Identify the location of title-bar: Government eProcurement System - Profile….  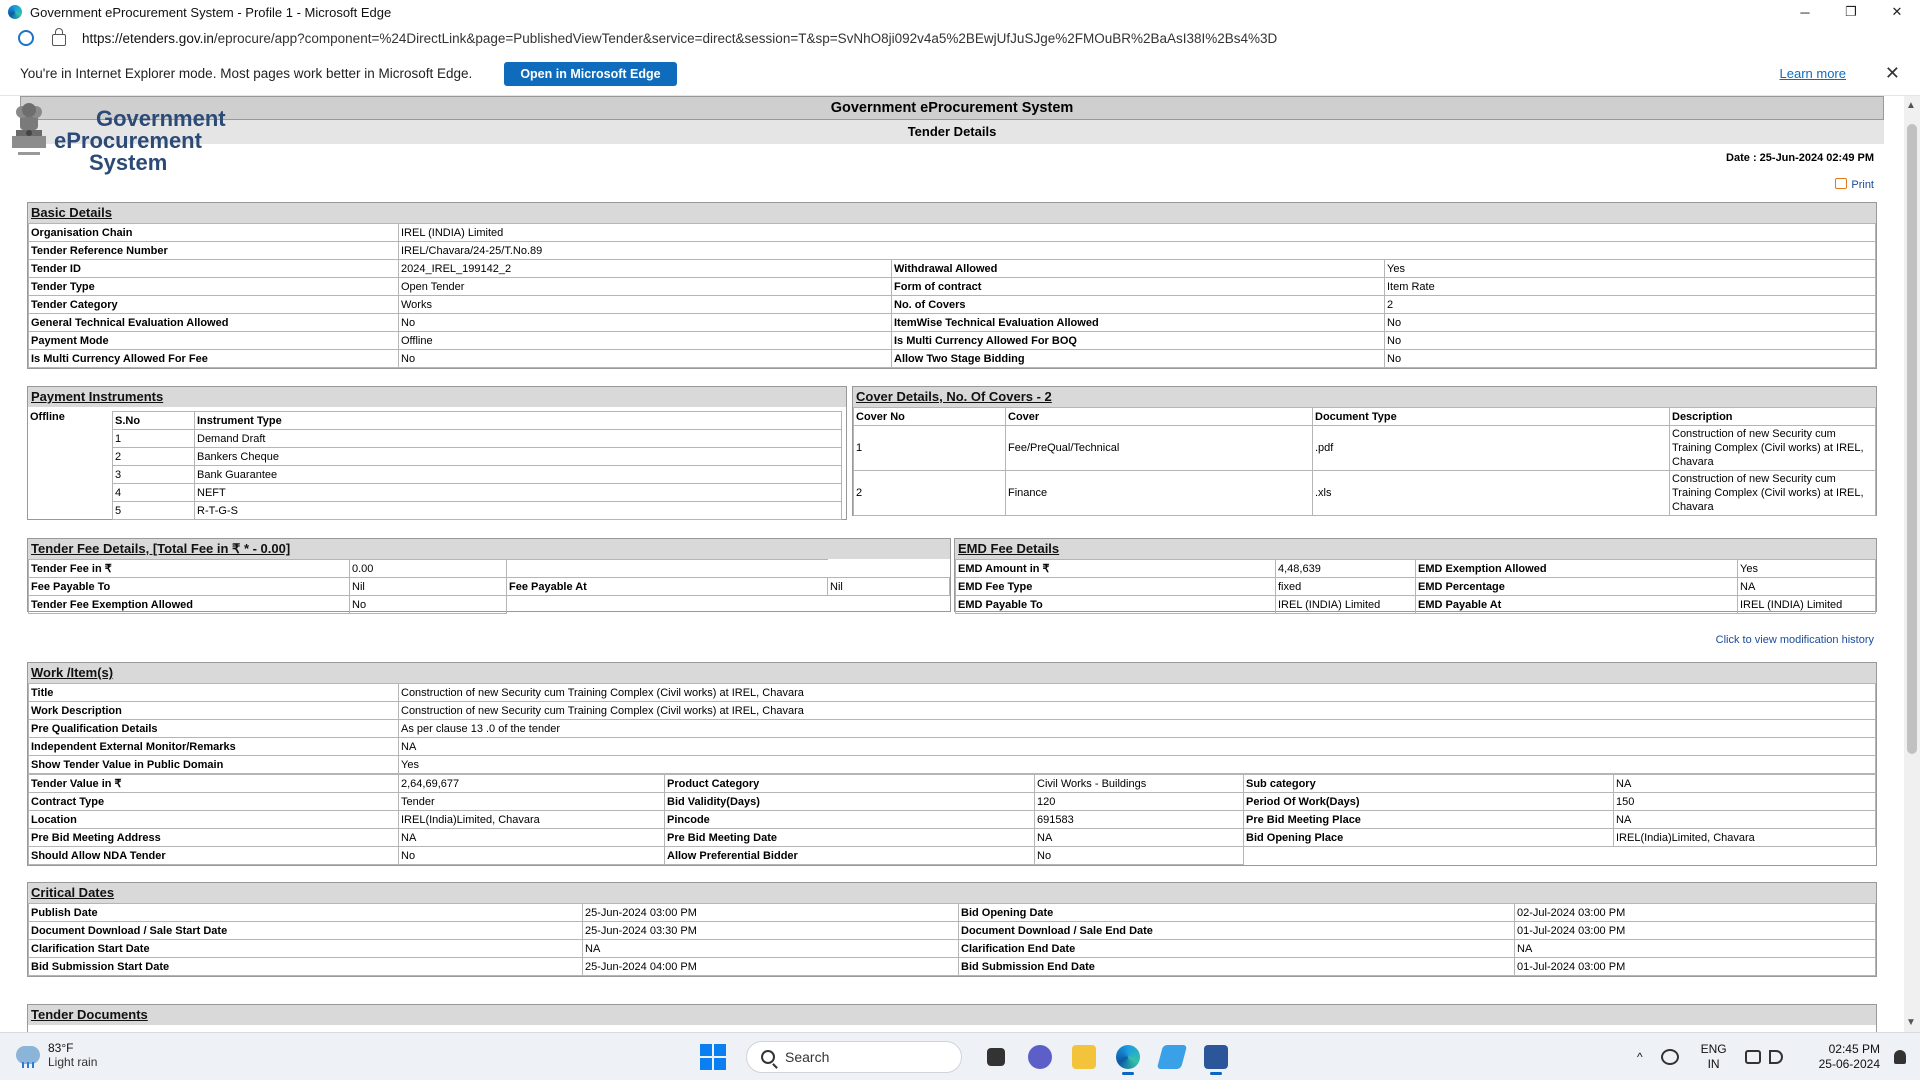
(960, 12).